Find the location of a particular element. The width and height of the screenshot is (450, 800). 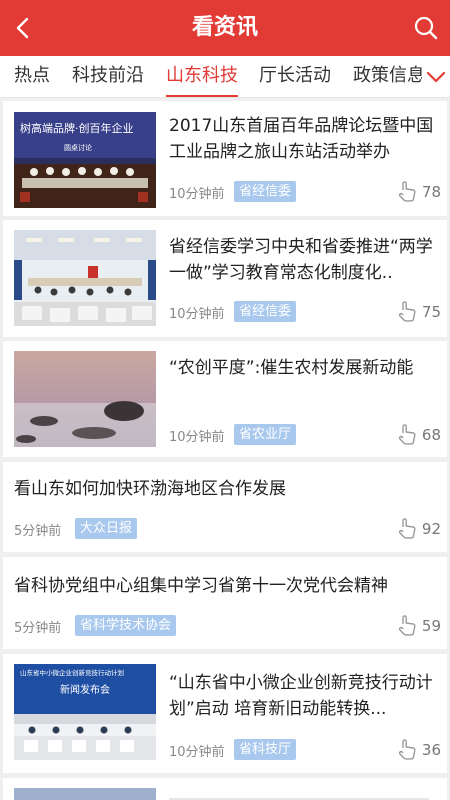

news-title: “农创平度”:催生农村发展新动能 is located at coordinates (291, 368).